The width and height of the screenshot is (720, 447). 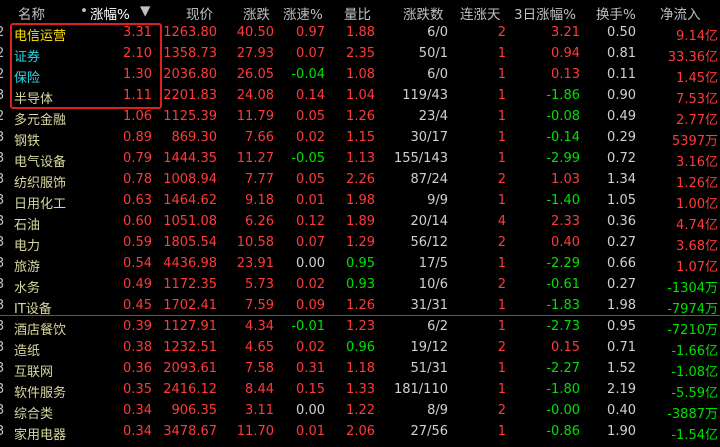 I want to click on cell-name: 软件服务, so click(x=40, y=393).